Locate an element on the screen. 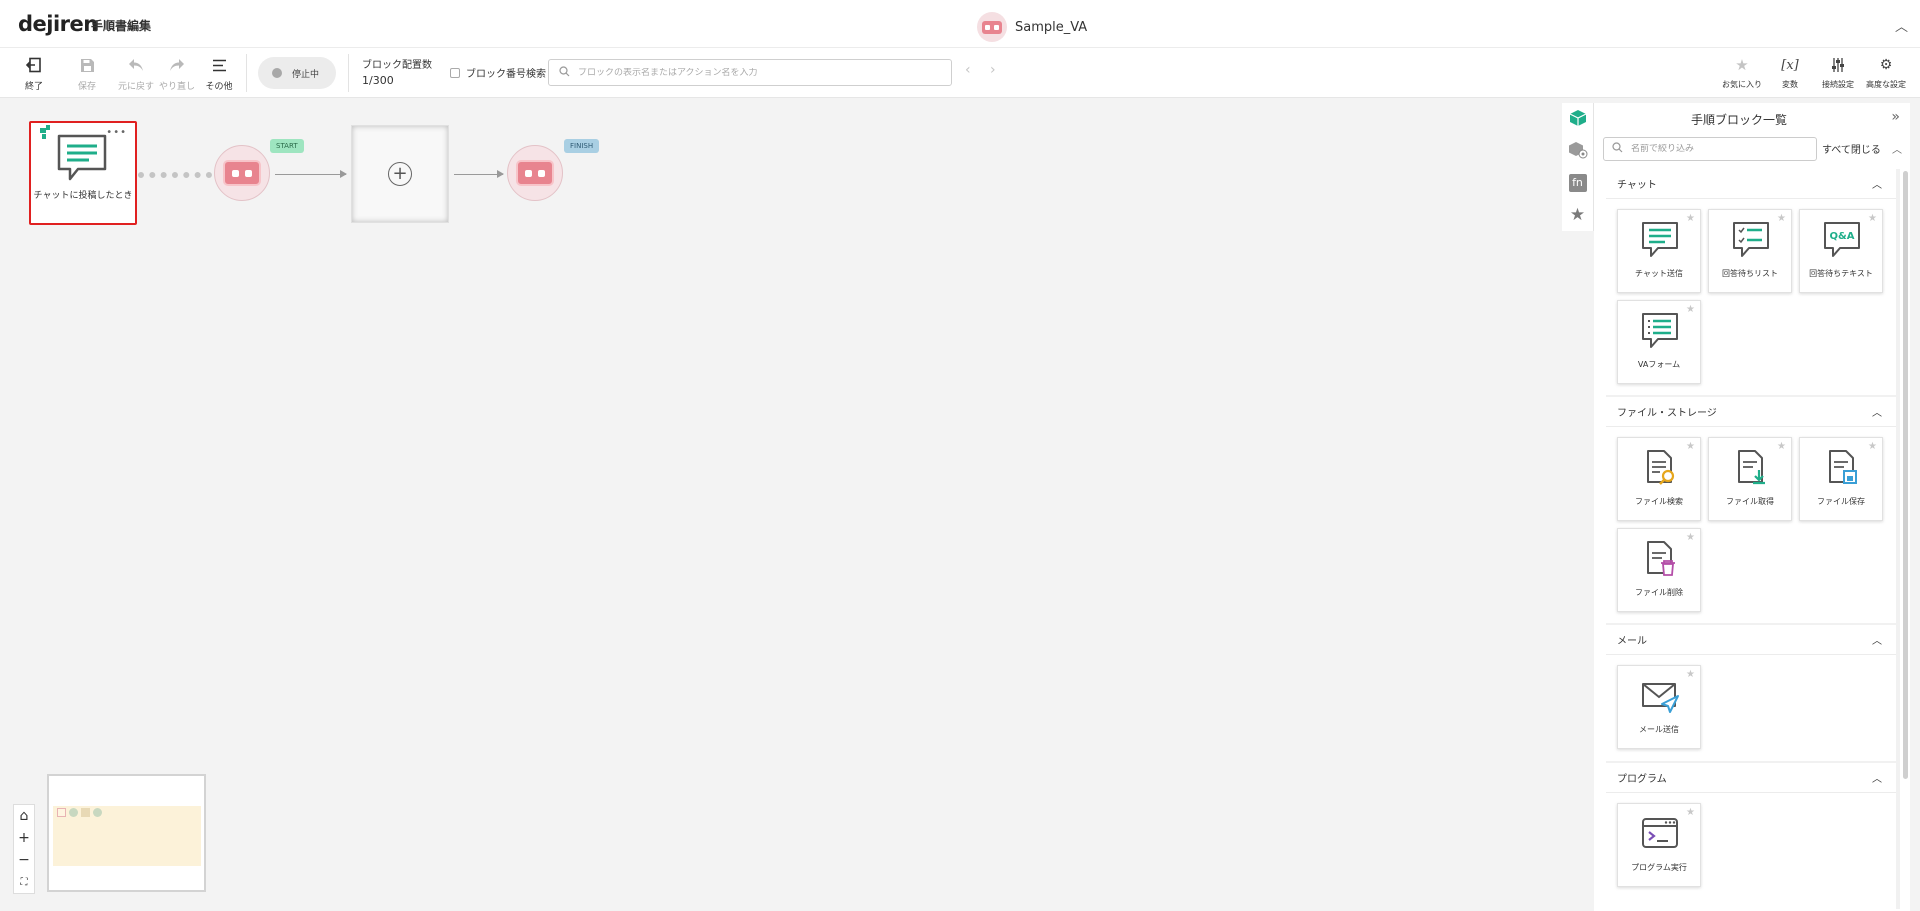 This screenshot has height=911, width=1920. tab-block-groups is located at coordinates (1577, 151).